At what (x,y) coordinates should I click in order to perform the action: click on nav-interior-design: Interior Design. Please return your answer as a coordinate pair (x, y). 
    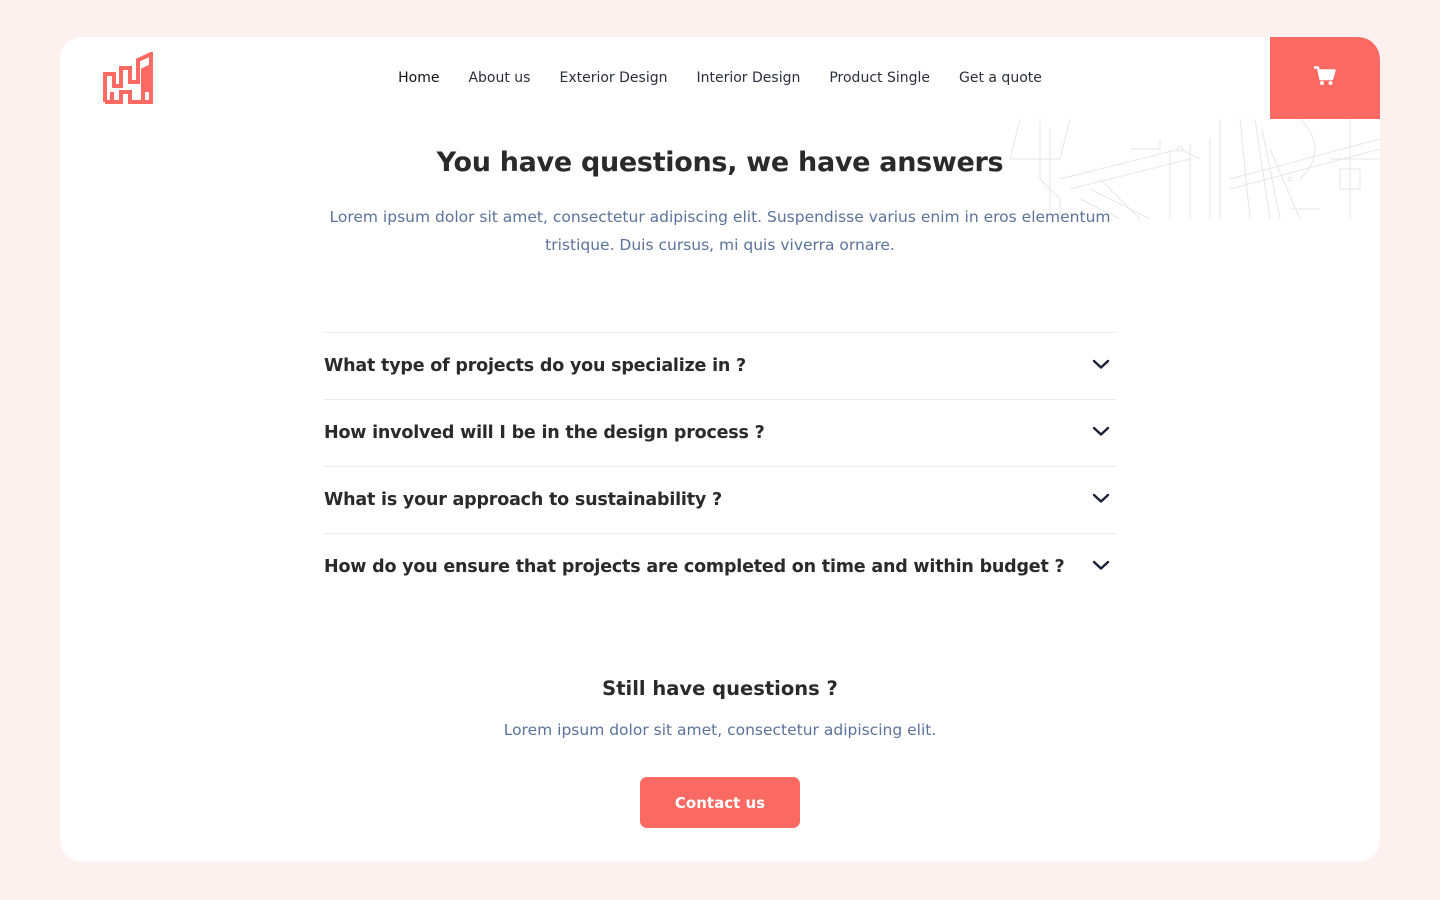
    Looking at the image, I should click on (748, 78).